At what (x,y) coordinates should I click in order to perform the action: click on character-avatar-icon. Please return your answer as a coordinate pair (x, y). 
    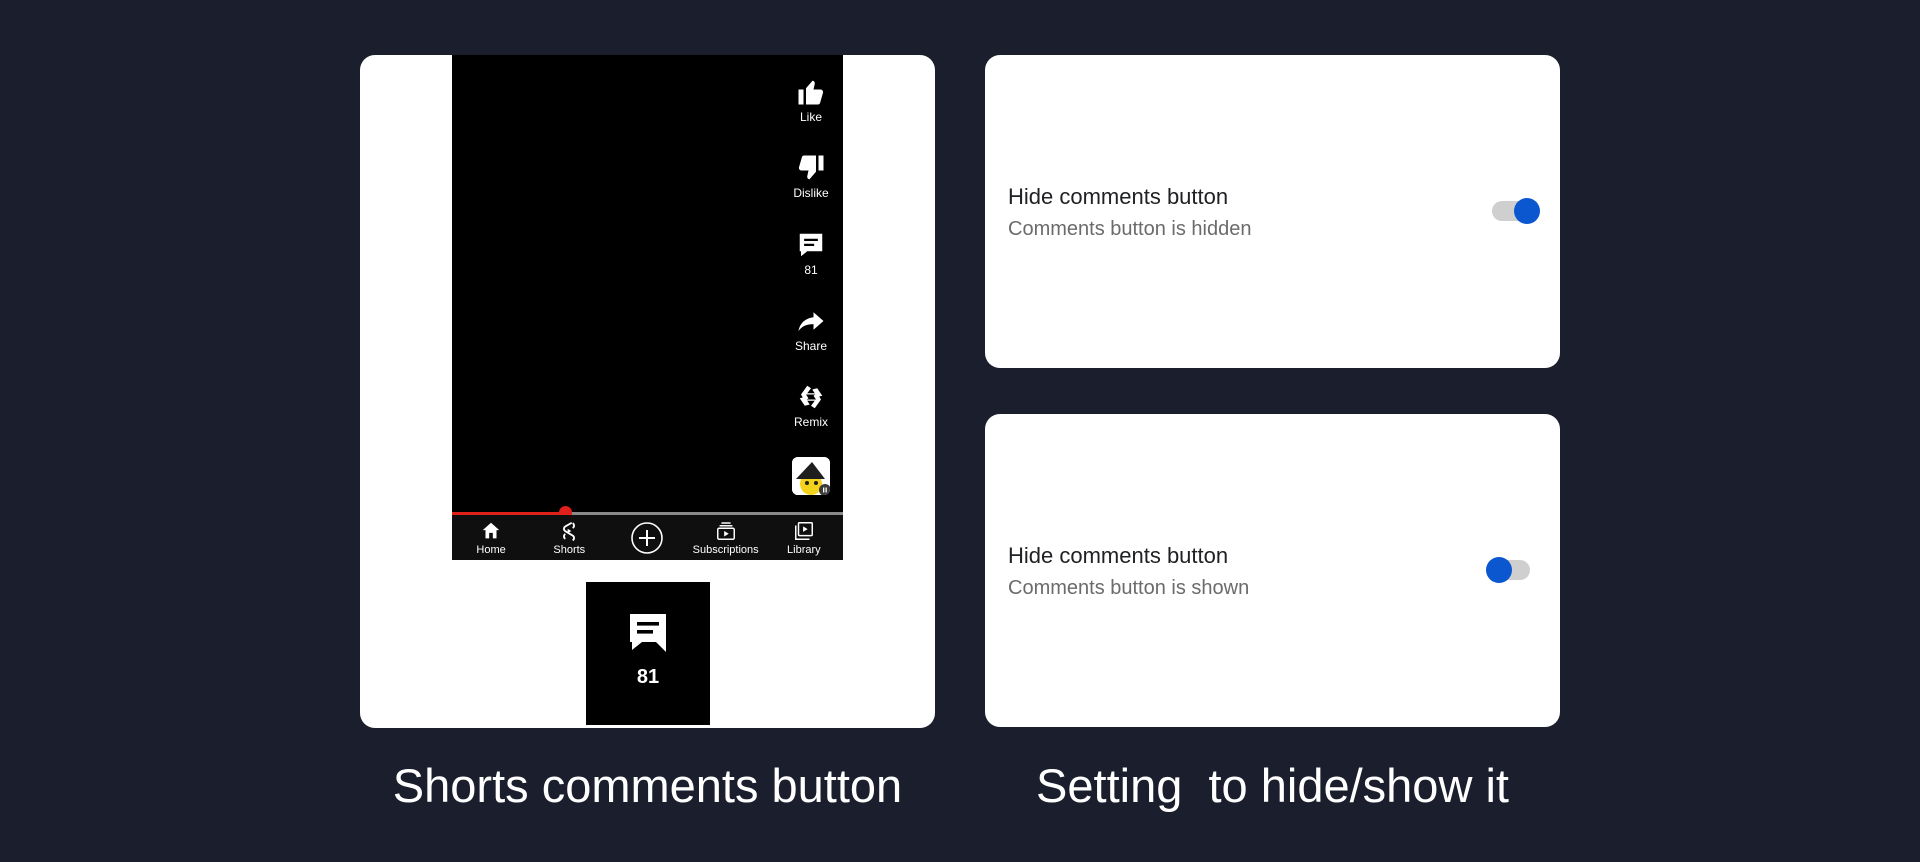
    Looking at the image, I should click on (811, 476).